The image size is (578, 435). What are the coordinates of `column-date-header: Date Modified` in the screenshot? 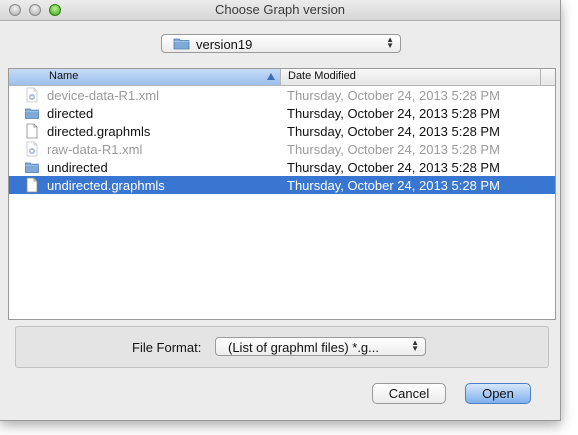 It's located at (322, 76).